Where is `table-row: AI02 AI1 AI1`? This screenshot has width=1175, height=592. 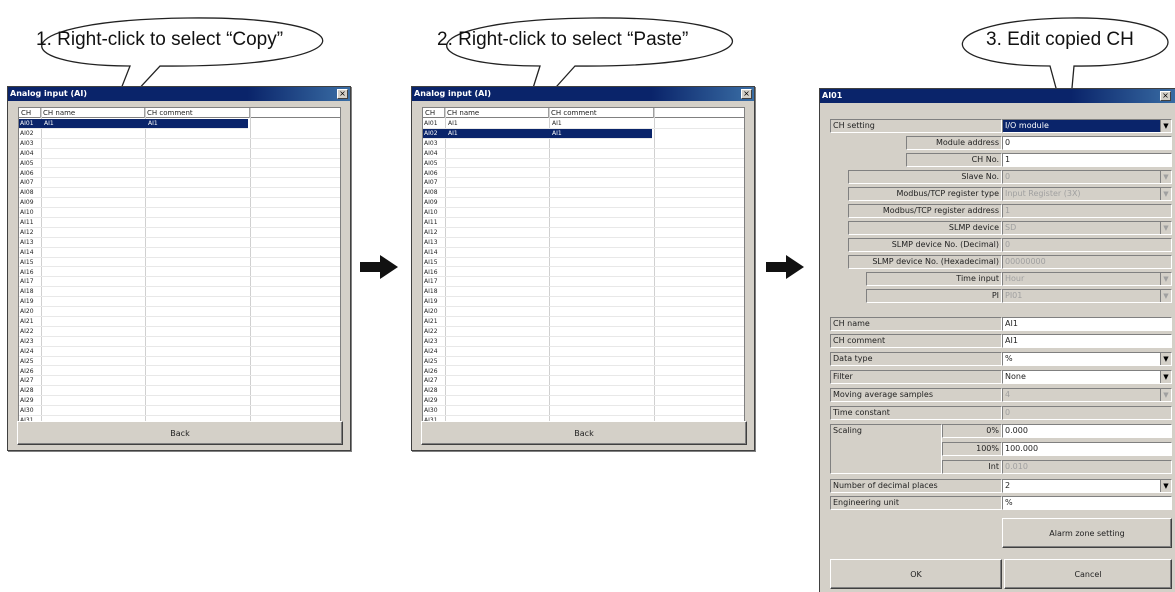
table-row: AI02 AI1 AI1 is located at coordinates (537, 133).